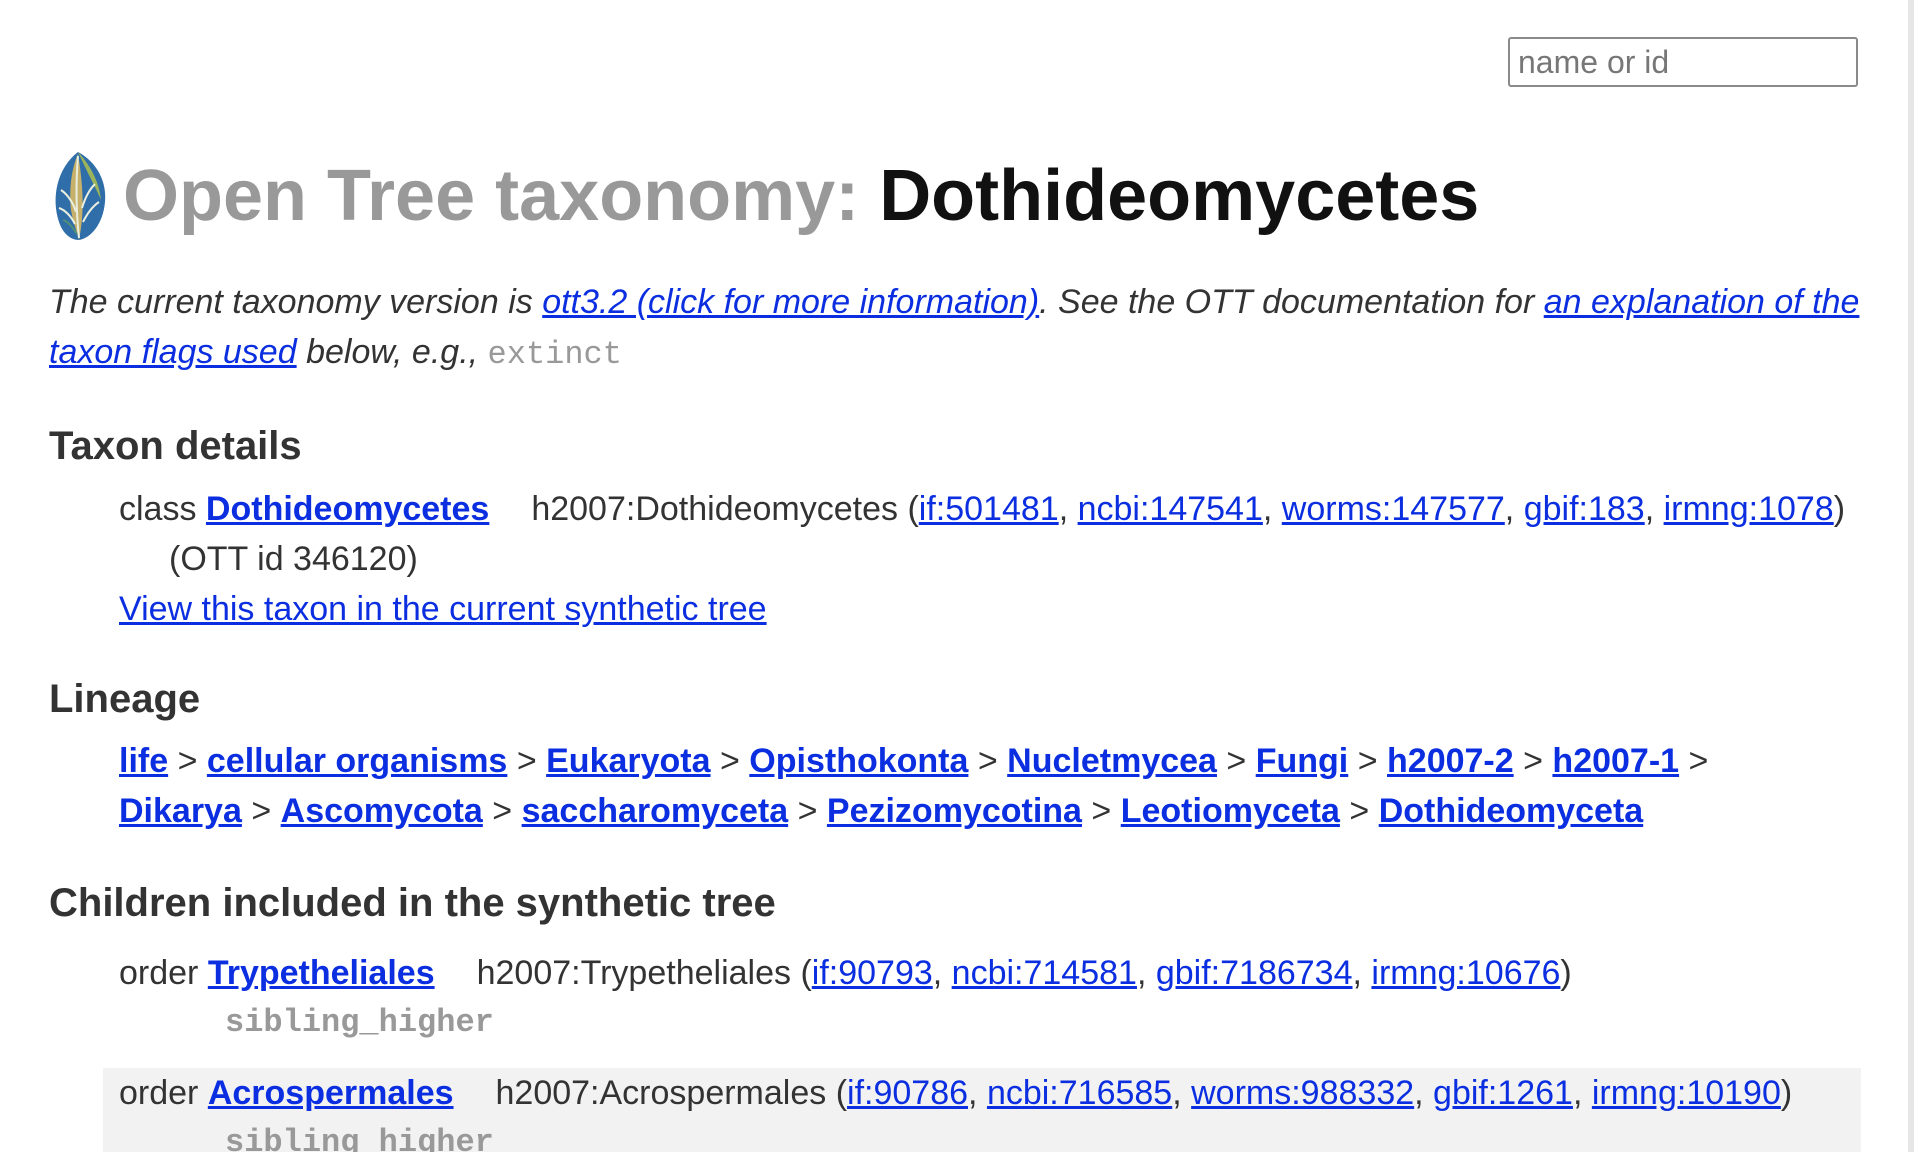 This screenshot has width=1914, height=1152. Describe the element at coordinates (293, 559) in the screenshot. I see `ott-id: (OTT id 346120)` at that location.